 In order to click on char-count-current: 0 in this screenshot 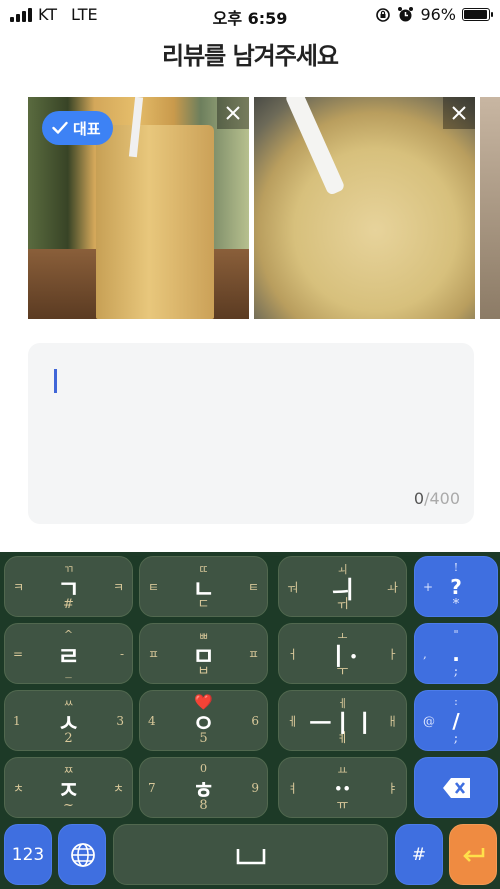, I will do `click(419, 498)`.